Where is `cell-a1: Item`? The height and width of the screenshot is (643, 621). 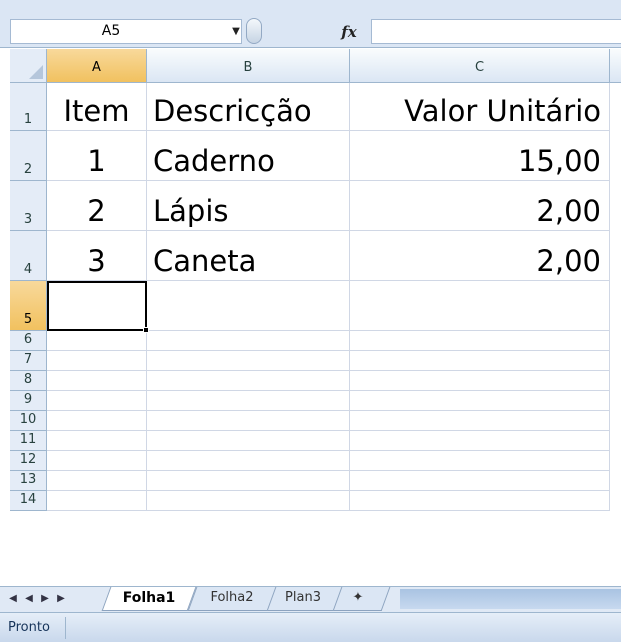
cell-a1: Item is located at coordinates (97, 107).